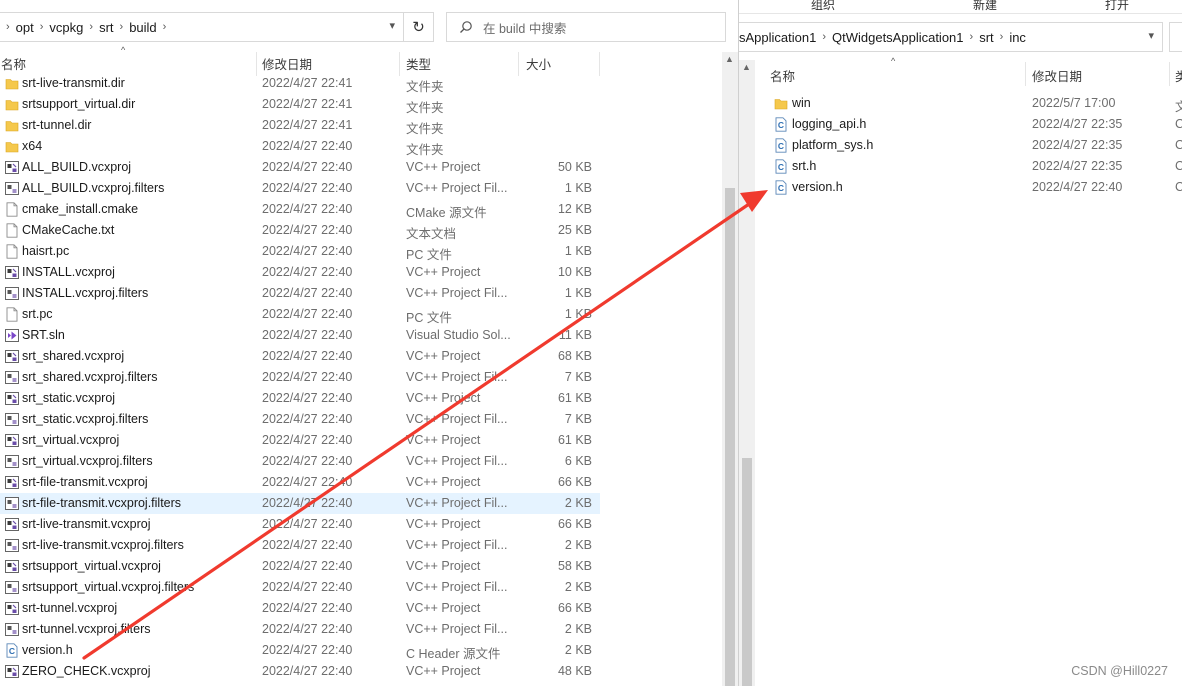 This screenshot has height=686, width=1182. I want to click on file-size: 48 KB, so click(574, 671).